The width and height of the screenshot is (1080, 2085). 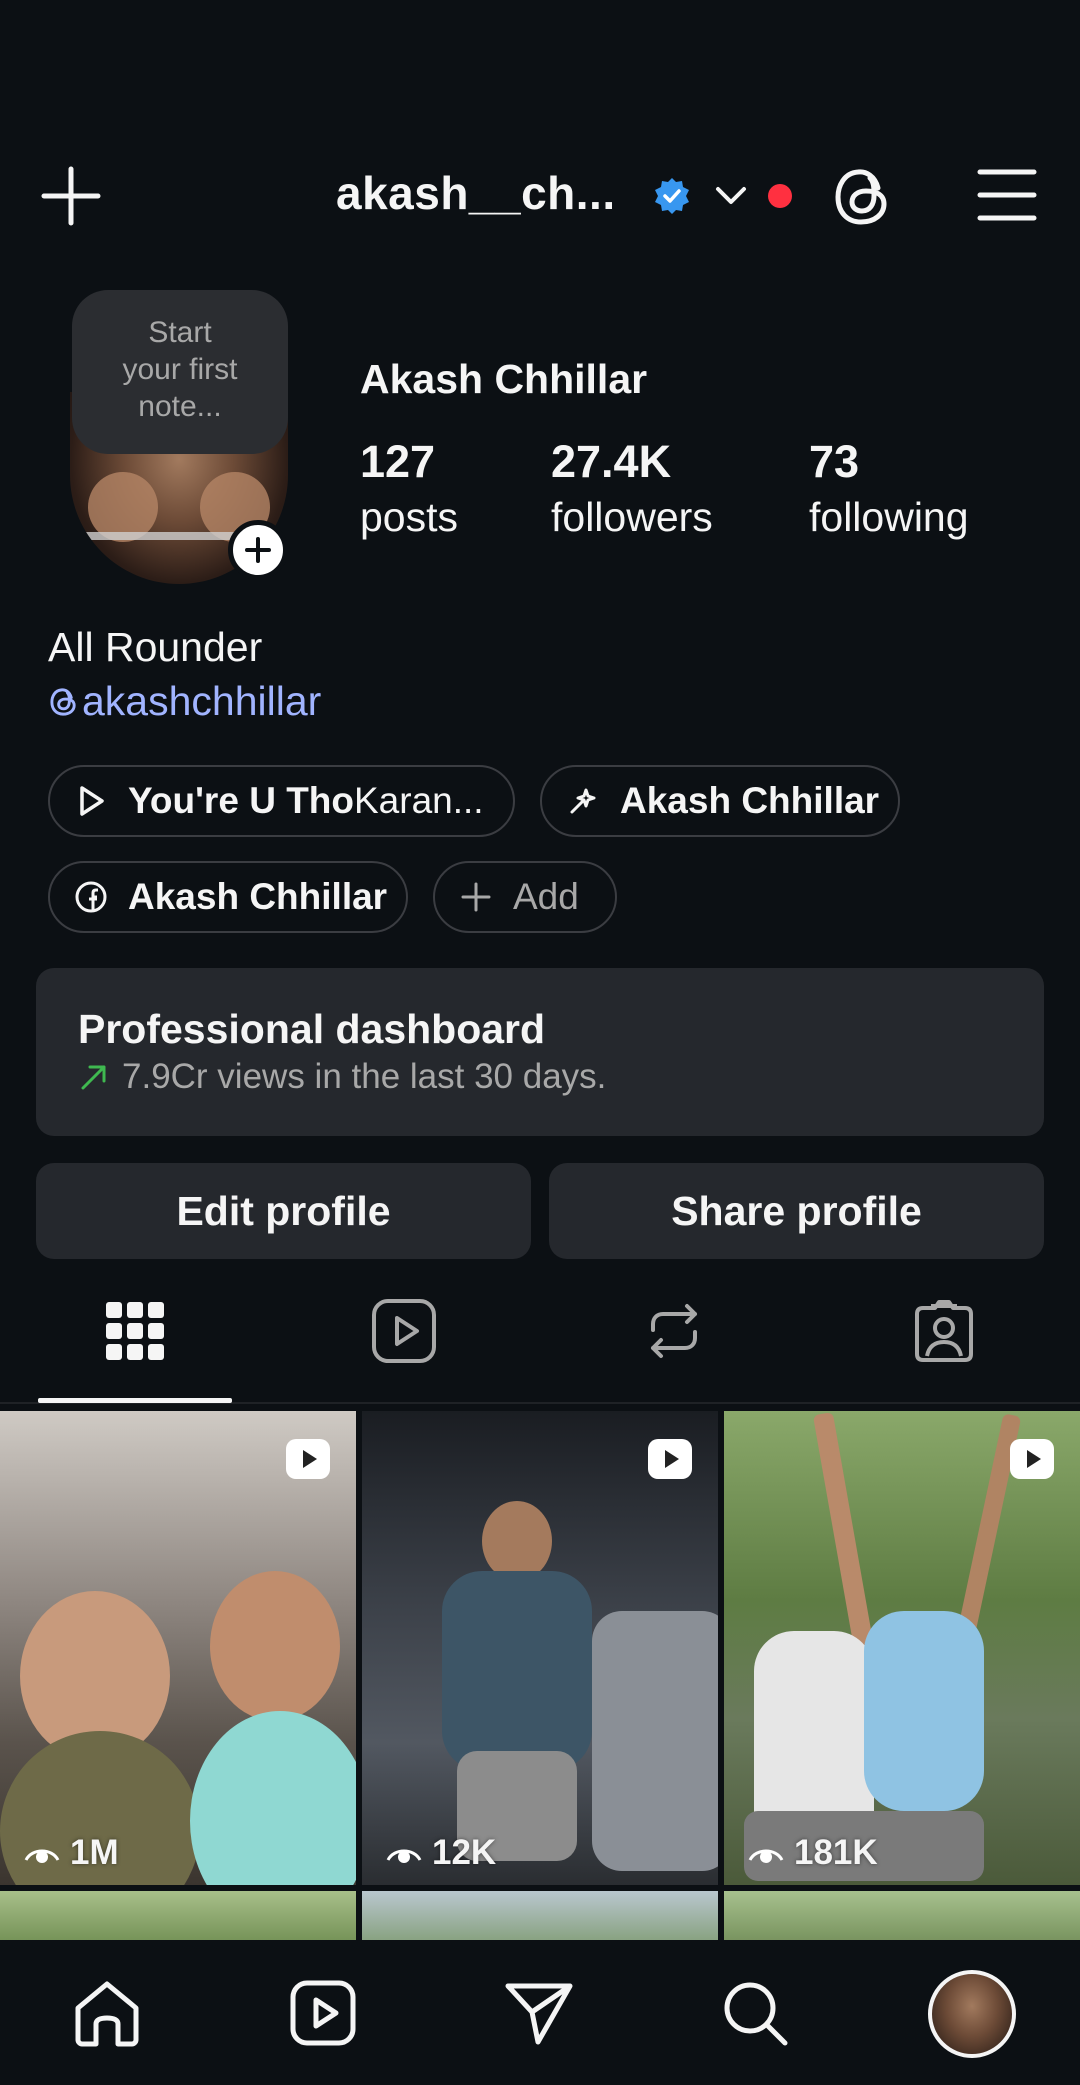 I want to click on reposts-icon, so click(x=674, y=1331).